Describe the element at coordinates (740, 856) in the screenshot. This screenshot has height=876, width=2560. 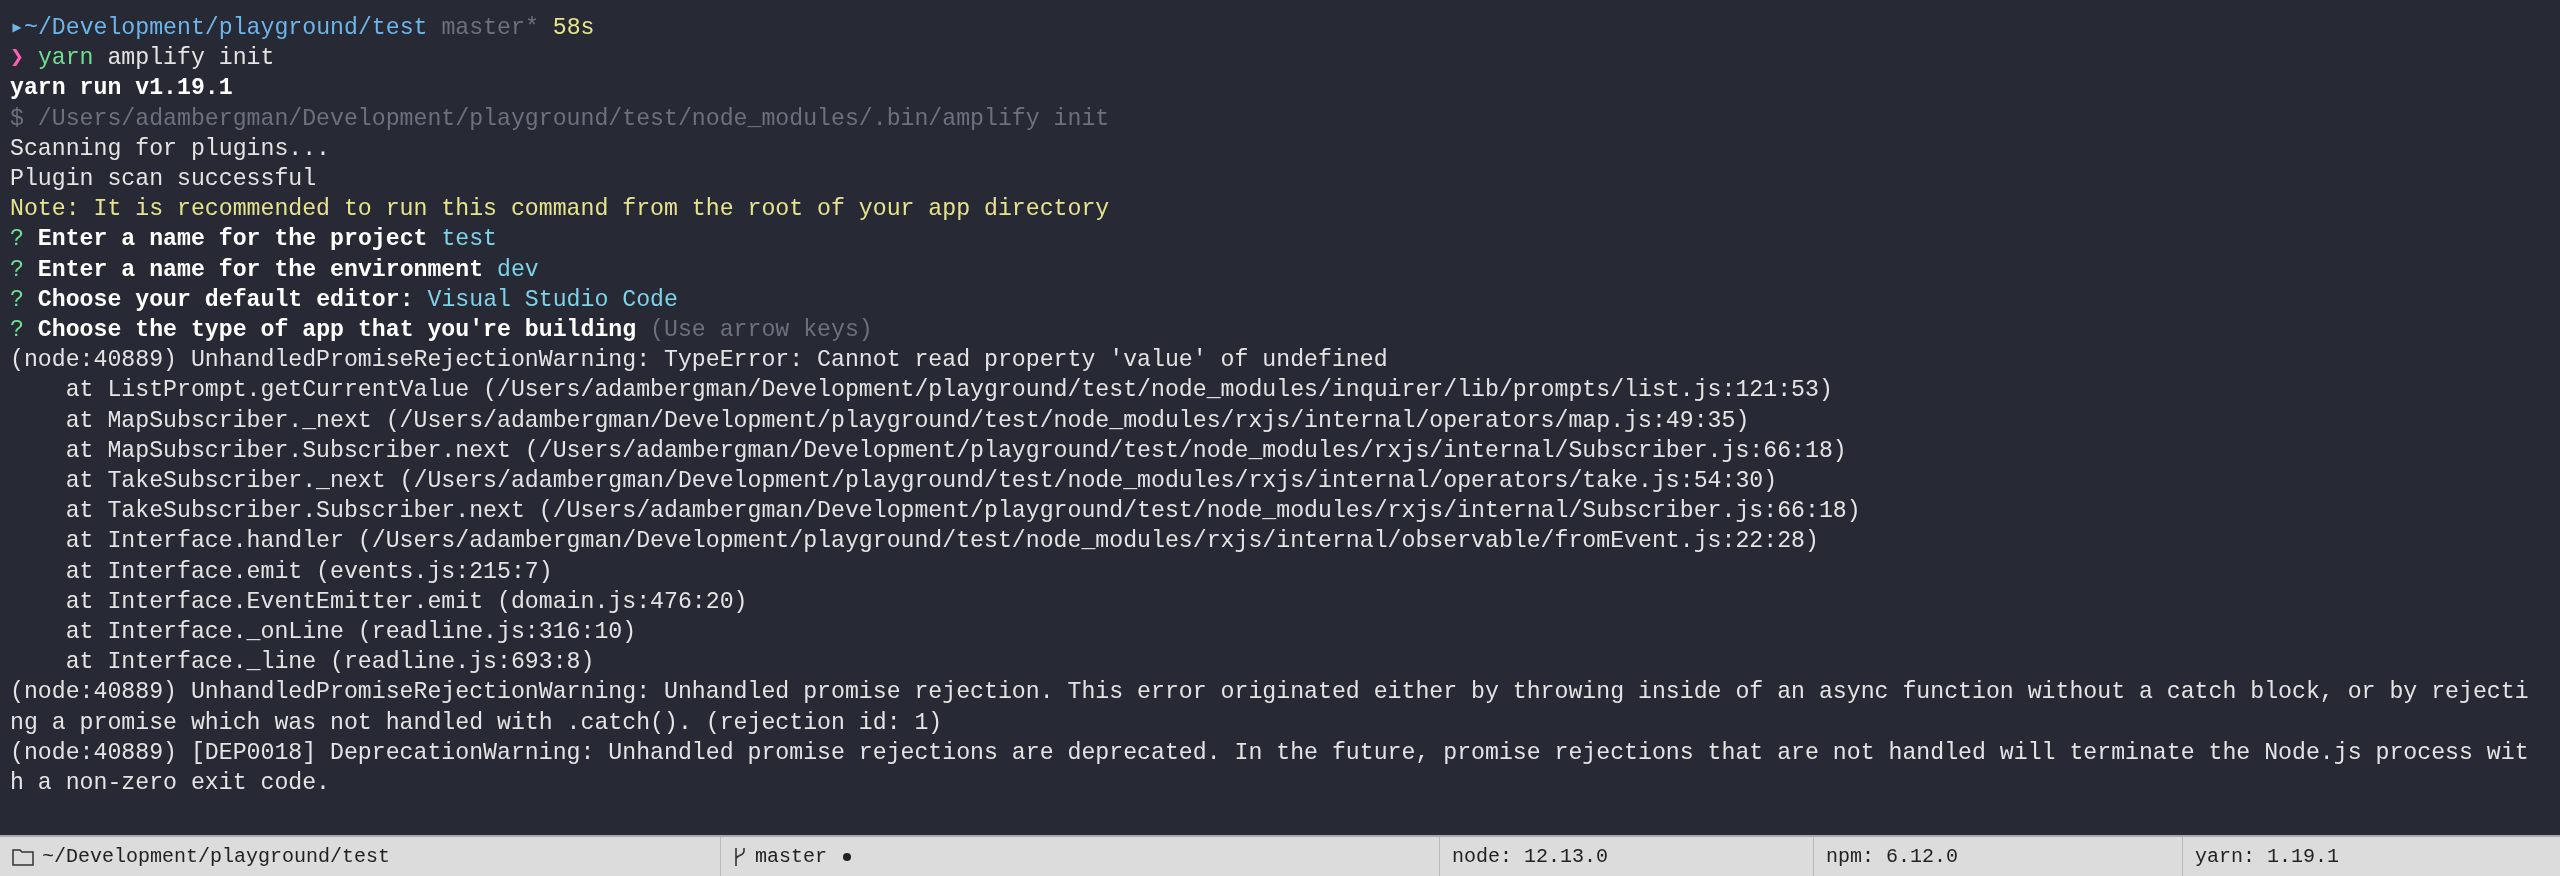
I see `branch-icon` at that location.